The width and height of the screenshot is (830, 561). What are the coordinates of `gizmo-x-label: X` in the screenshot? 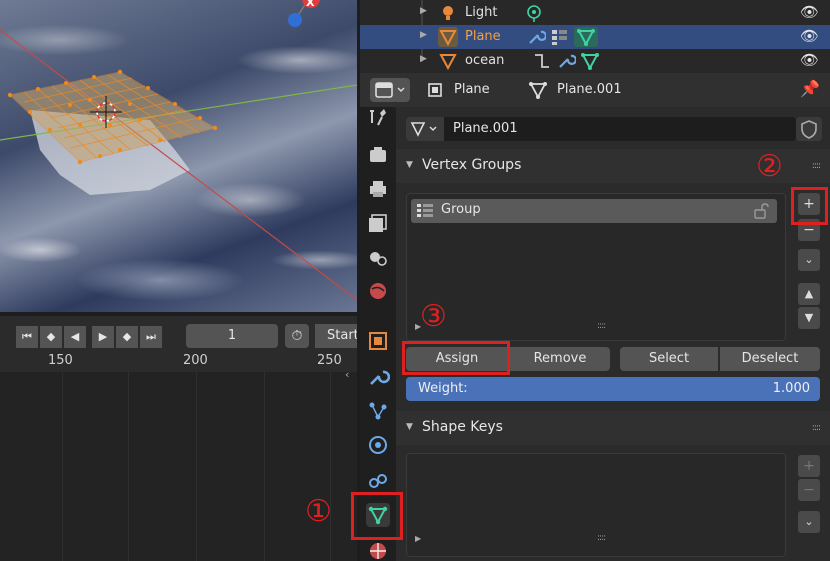 It's located at (310, 4).